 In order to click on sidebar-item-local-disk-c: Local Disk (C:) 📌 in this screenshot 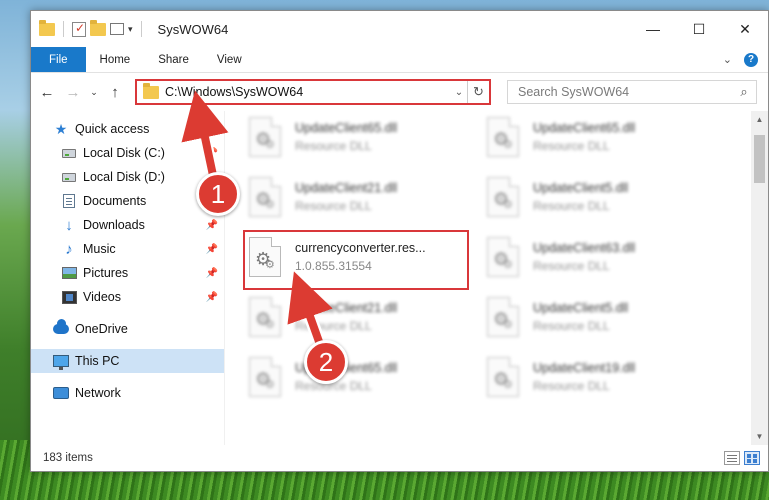, I will do `click(127, 153)`.